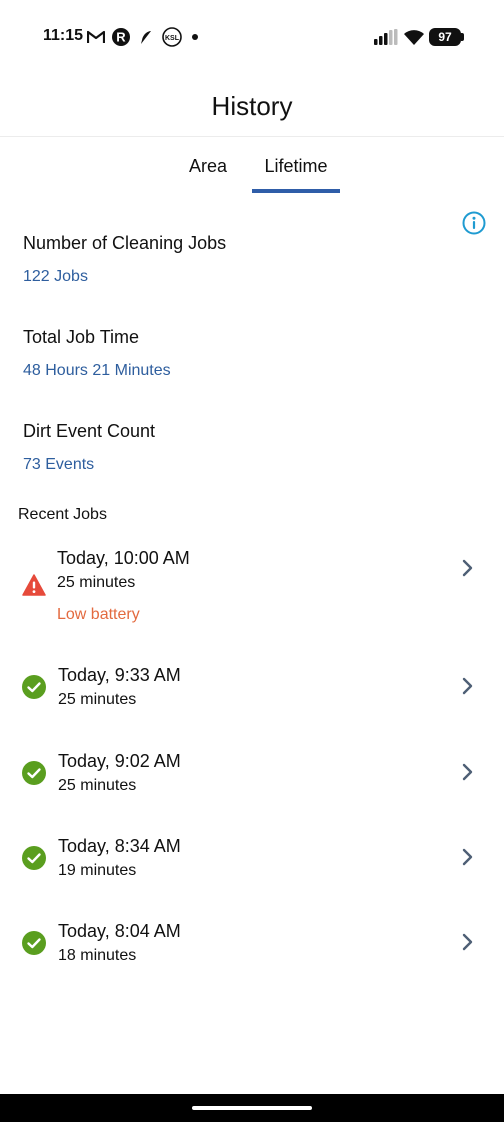 The height and width of the screenshot is (1122, 504). I want to click on ksl-icon: KSL, so click(172, 37).